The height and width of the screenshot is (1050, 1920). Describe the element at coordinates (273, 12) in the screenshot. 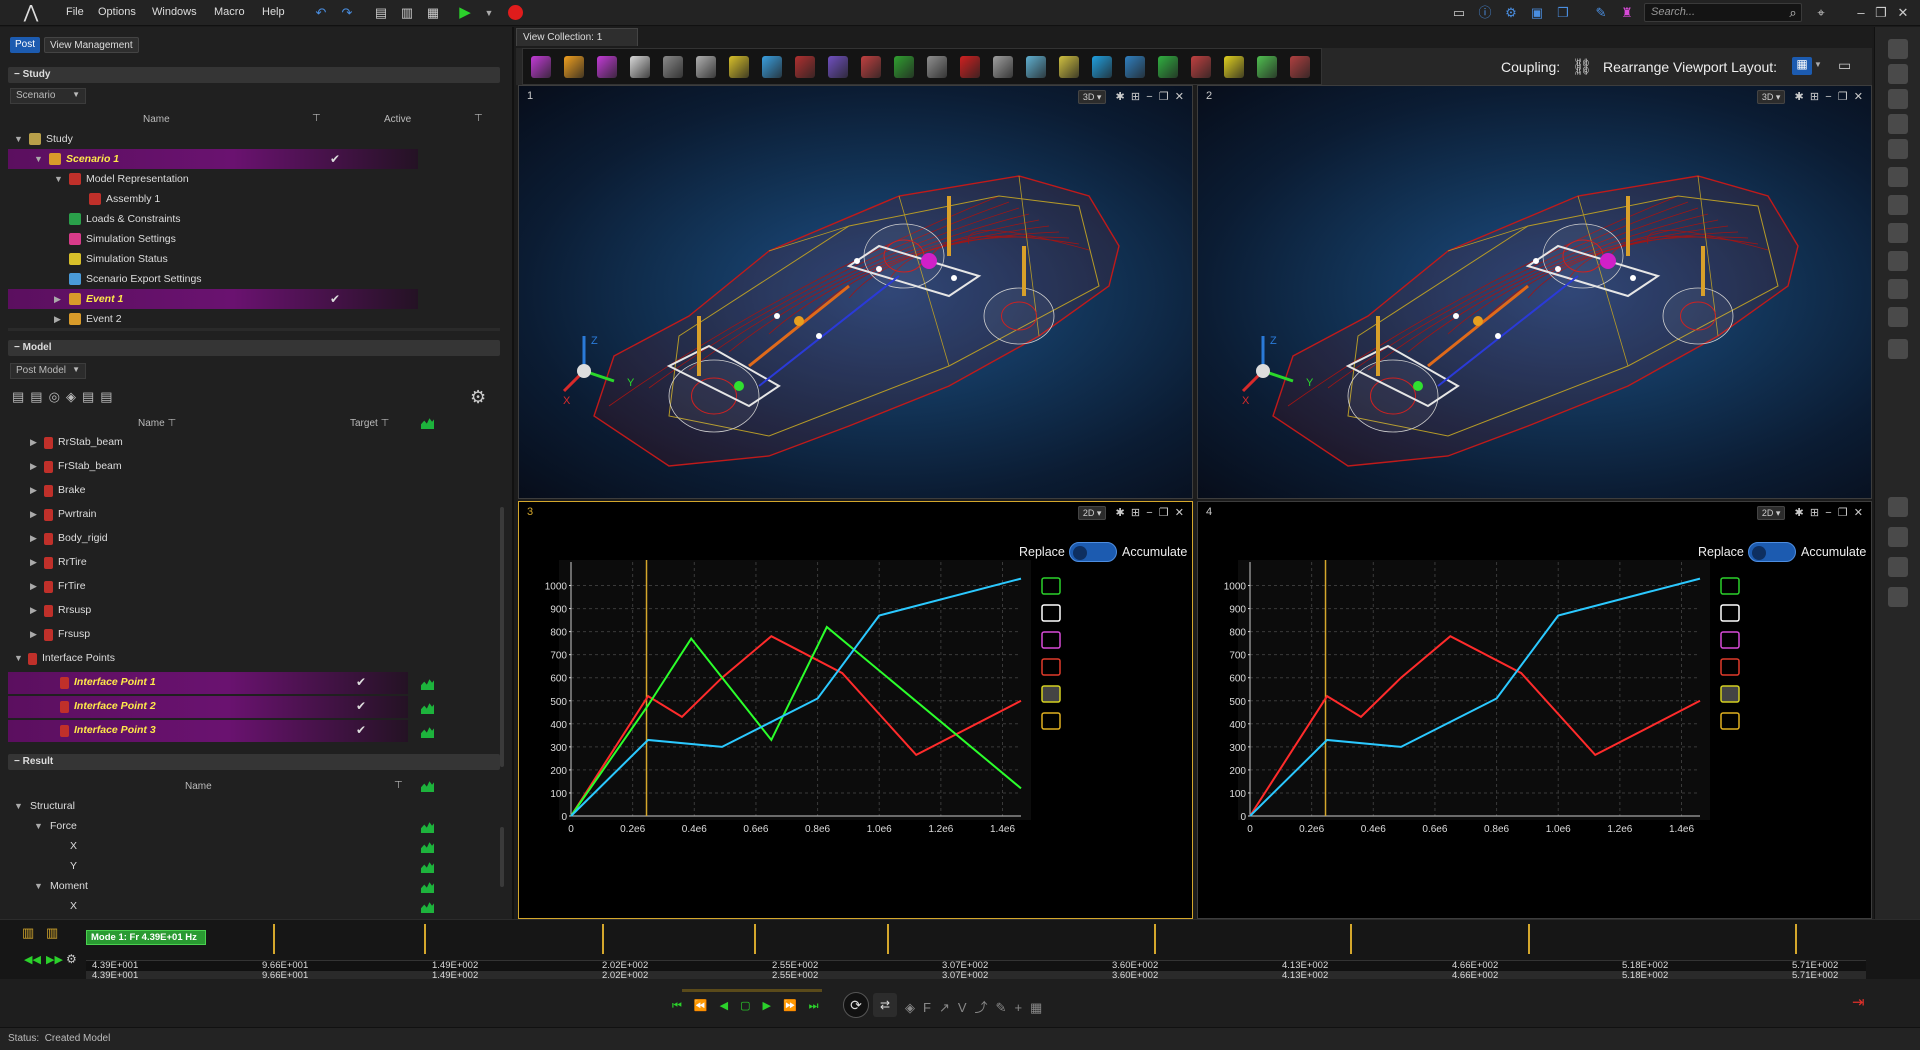

I see `menu-help: Help` at that location.